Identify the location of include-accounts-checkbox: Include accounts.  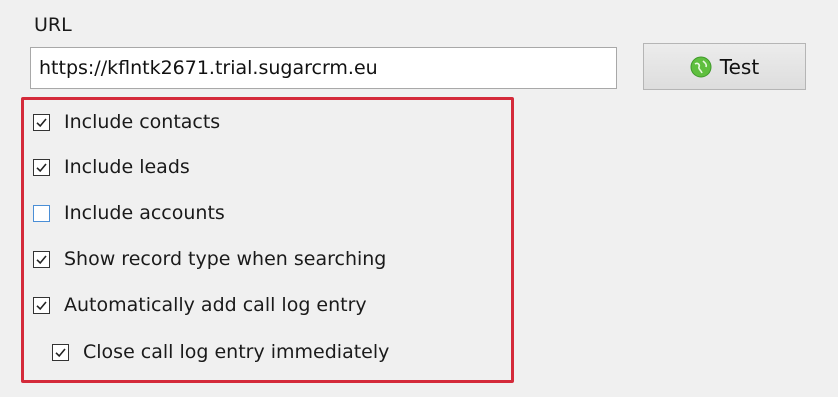
(129, 213).